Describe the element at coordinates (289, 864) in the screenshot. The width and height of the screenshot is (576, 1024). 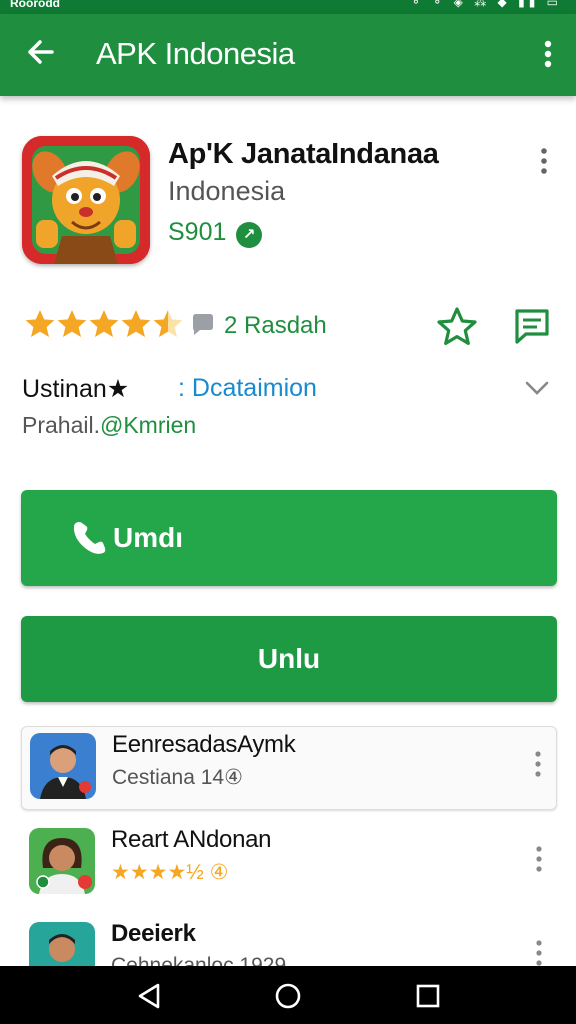
I see `list-item: Reart ANdonan ★★★★½ ④` at that location.